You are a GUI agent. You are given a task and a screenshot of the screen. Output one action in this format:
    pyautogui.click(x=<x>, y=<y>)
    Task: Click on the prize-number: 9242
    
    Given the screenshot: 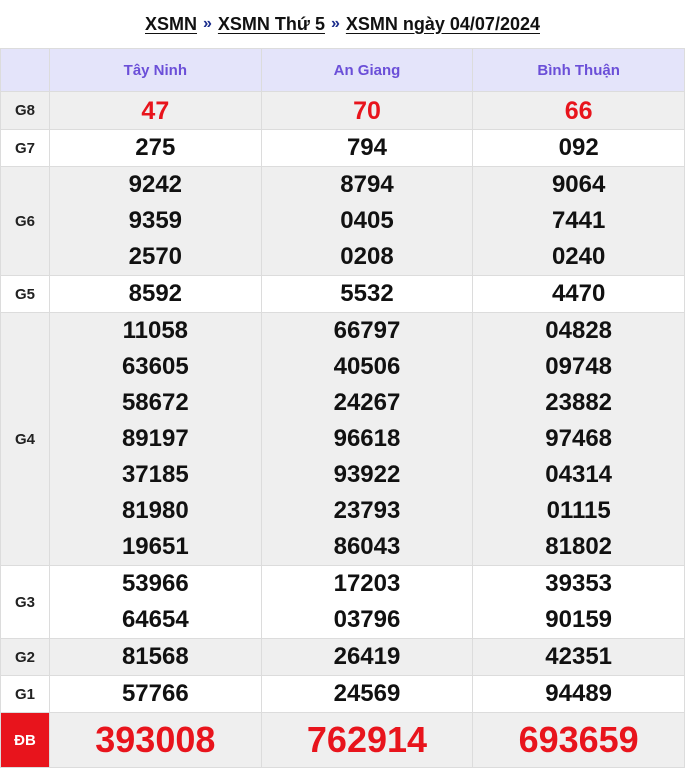 What is the action you would take?
    pyautogui.click(x=155, y=184)
    